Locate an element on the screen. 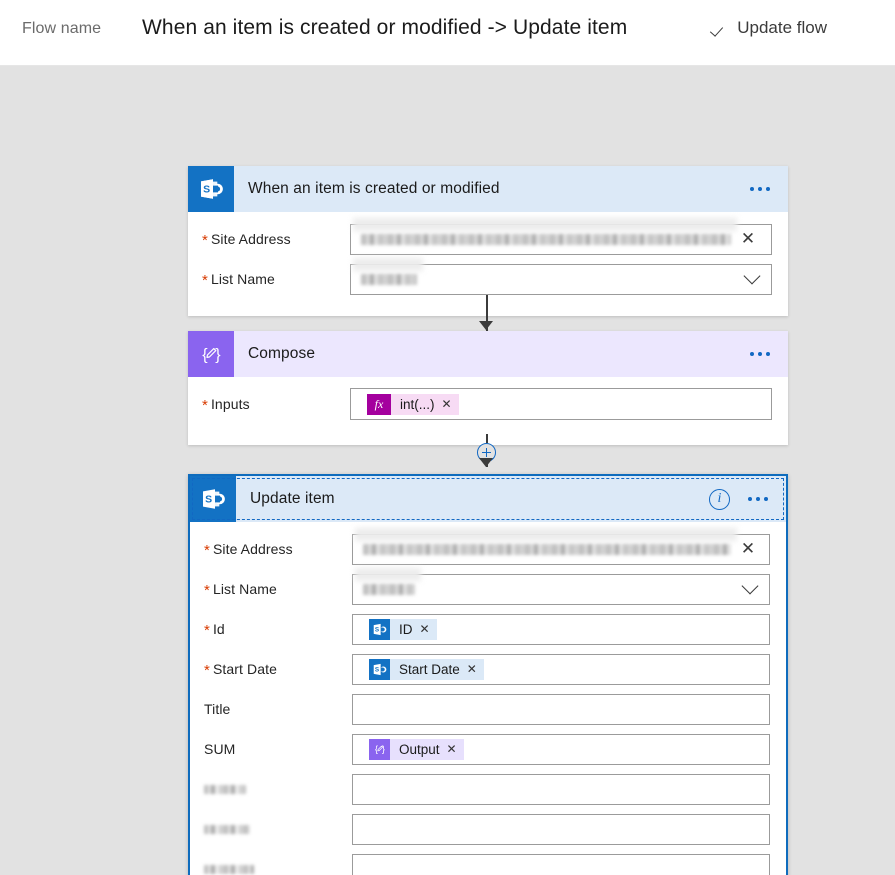  token-label: ID is located at coordinates (406, 629).